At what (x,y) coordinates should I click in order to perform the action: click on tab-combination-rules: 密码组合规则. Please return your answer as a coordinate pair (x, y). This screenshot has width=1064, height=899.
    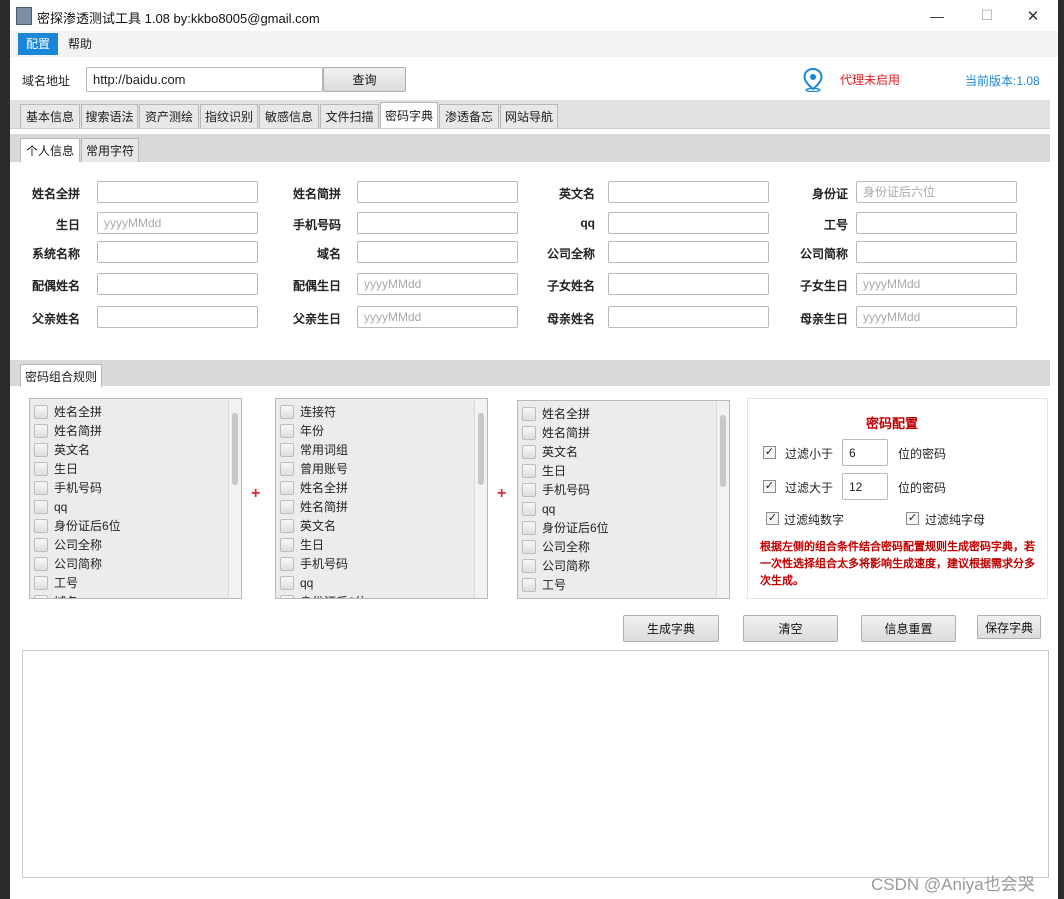
    Looking at the image, I should click on (61, 375).